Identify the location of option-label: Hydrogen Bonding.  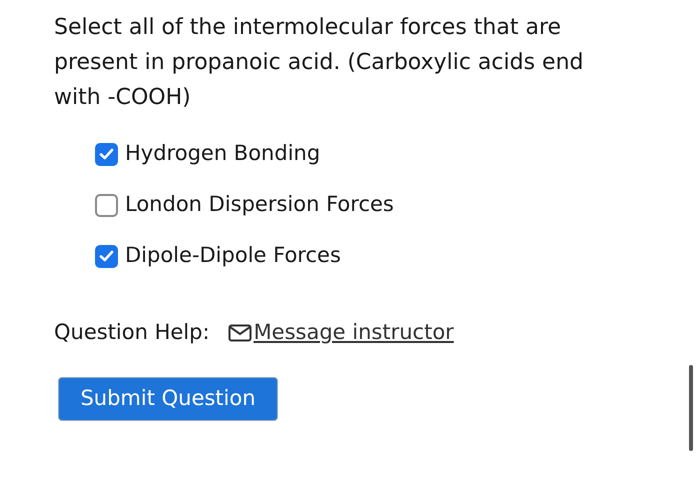
(222, 154).